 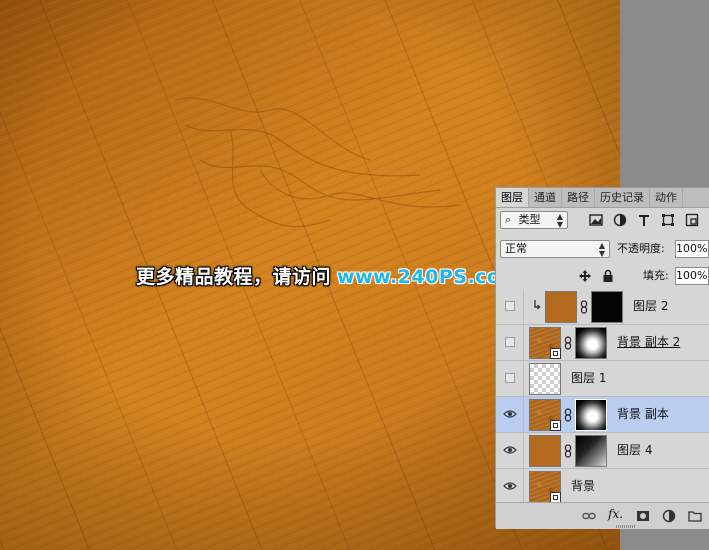 I want to click on filter-kind-select: ⌕ 类型 ▲ ▼, so click(x=534, y=220).